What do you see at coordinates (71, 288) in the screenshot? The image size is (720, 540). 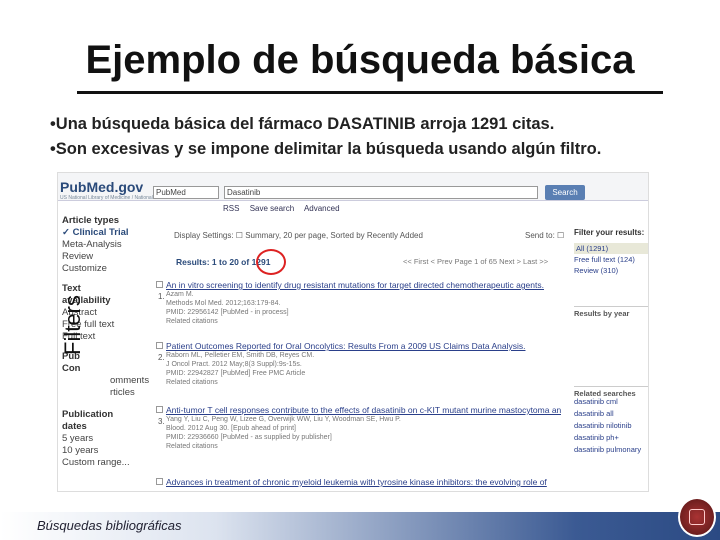 I see `text-availability-heading: Text` at bounding box center [71, 288].